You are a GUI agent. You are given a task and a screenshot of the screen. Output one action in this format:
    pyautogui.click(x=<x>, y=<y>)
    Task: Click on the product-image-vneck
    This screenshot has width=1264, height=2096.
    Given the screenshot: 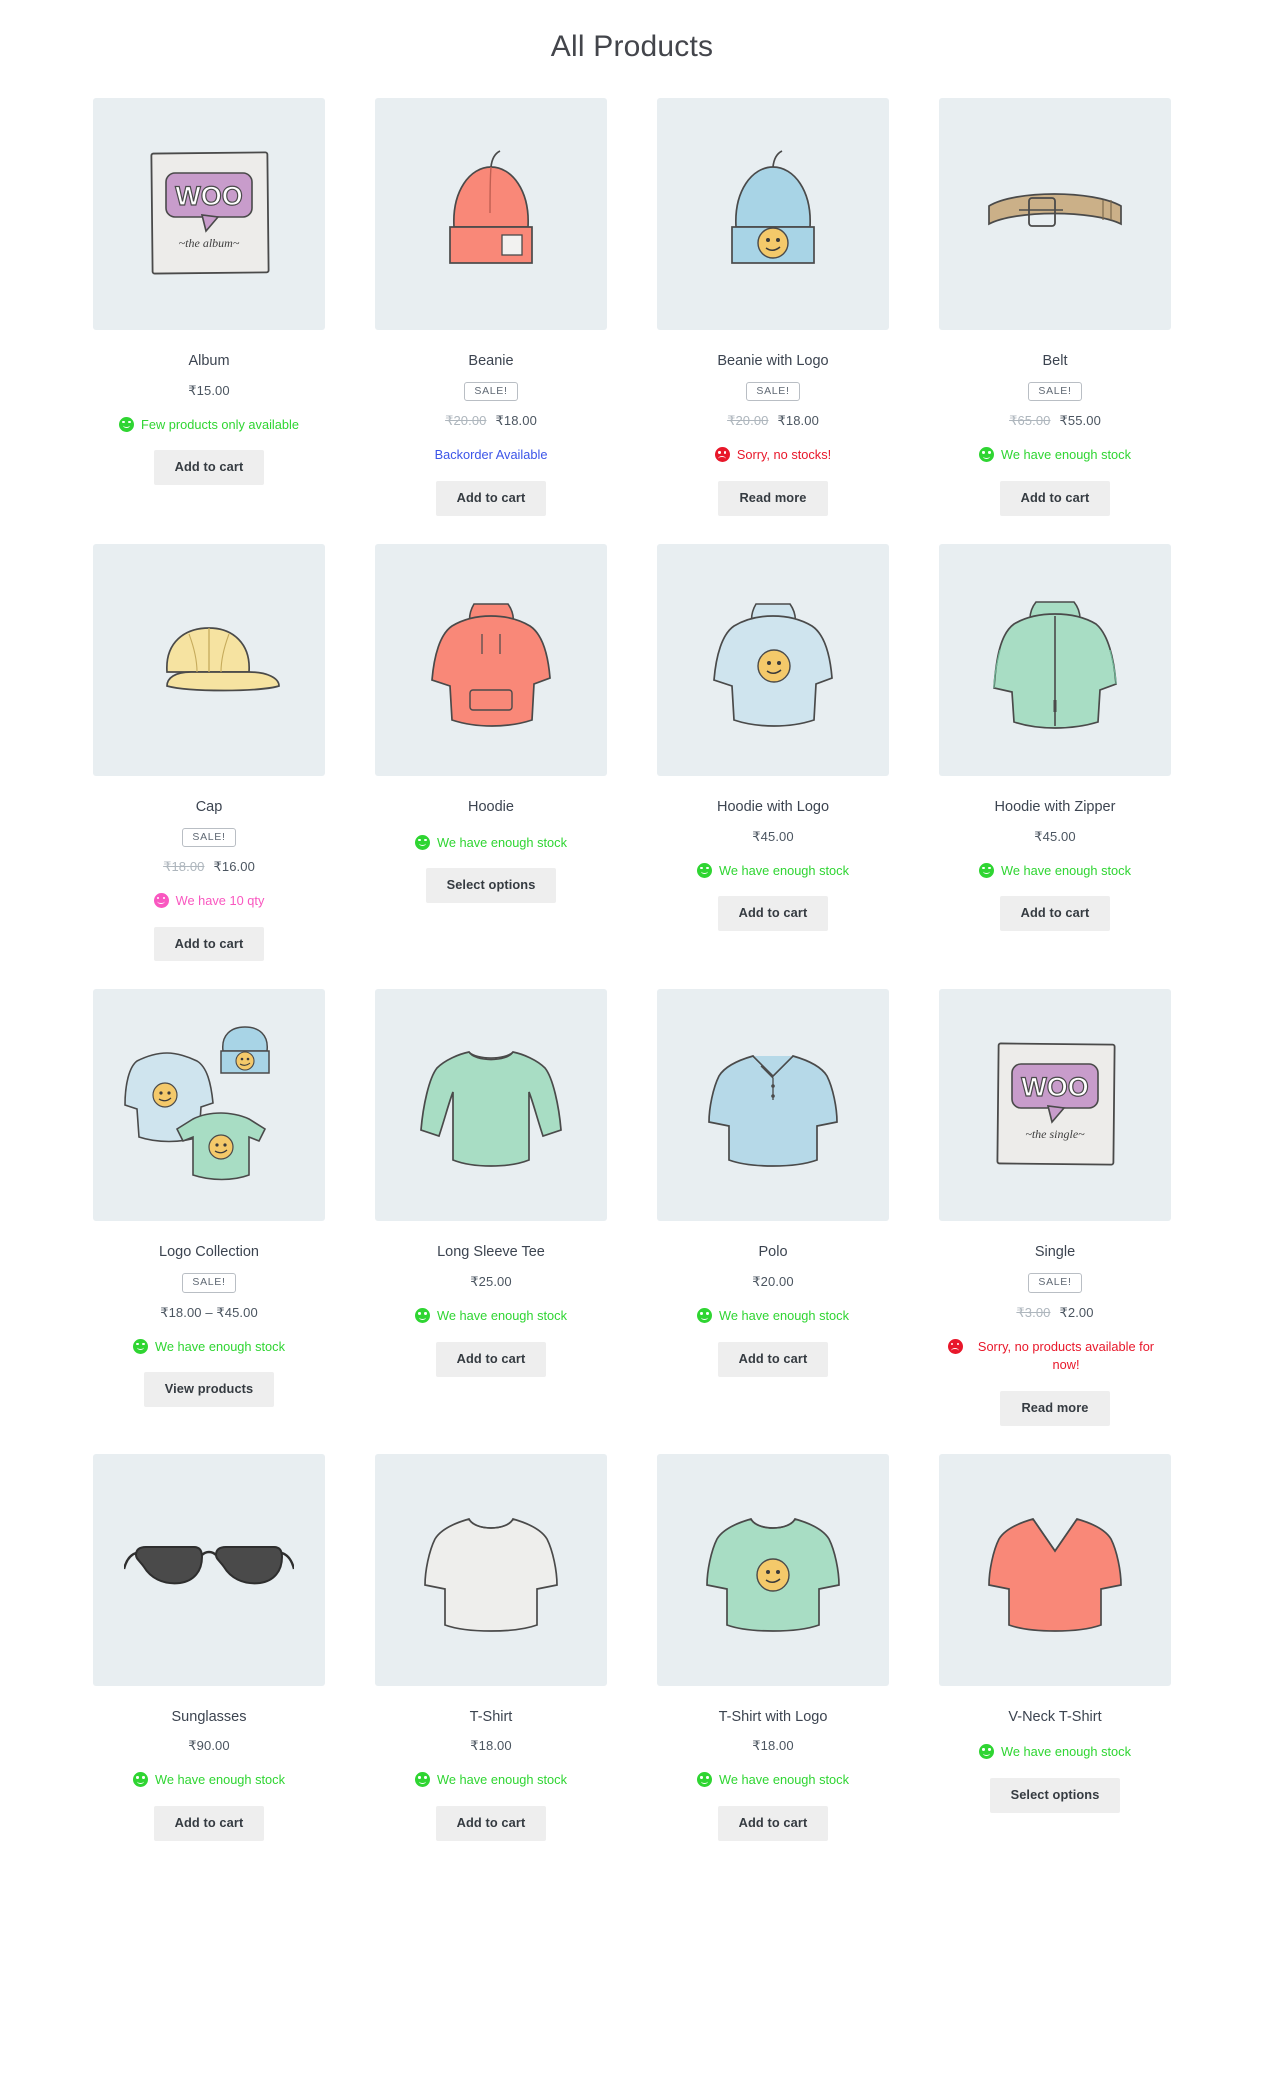 What is the action you would take?
    pyautogui.click(x=1055, y=1569)
    